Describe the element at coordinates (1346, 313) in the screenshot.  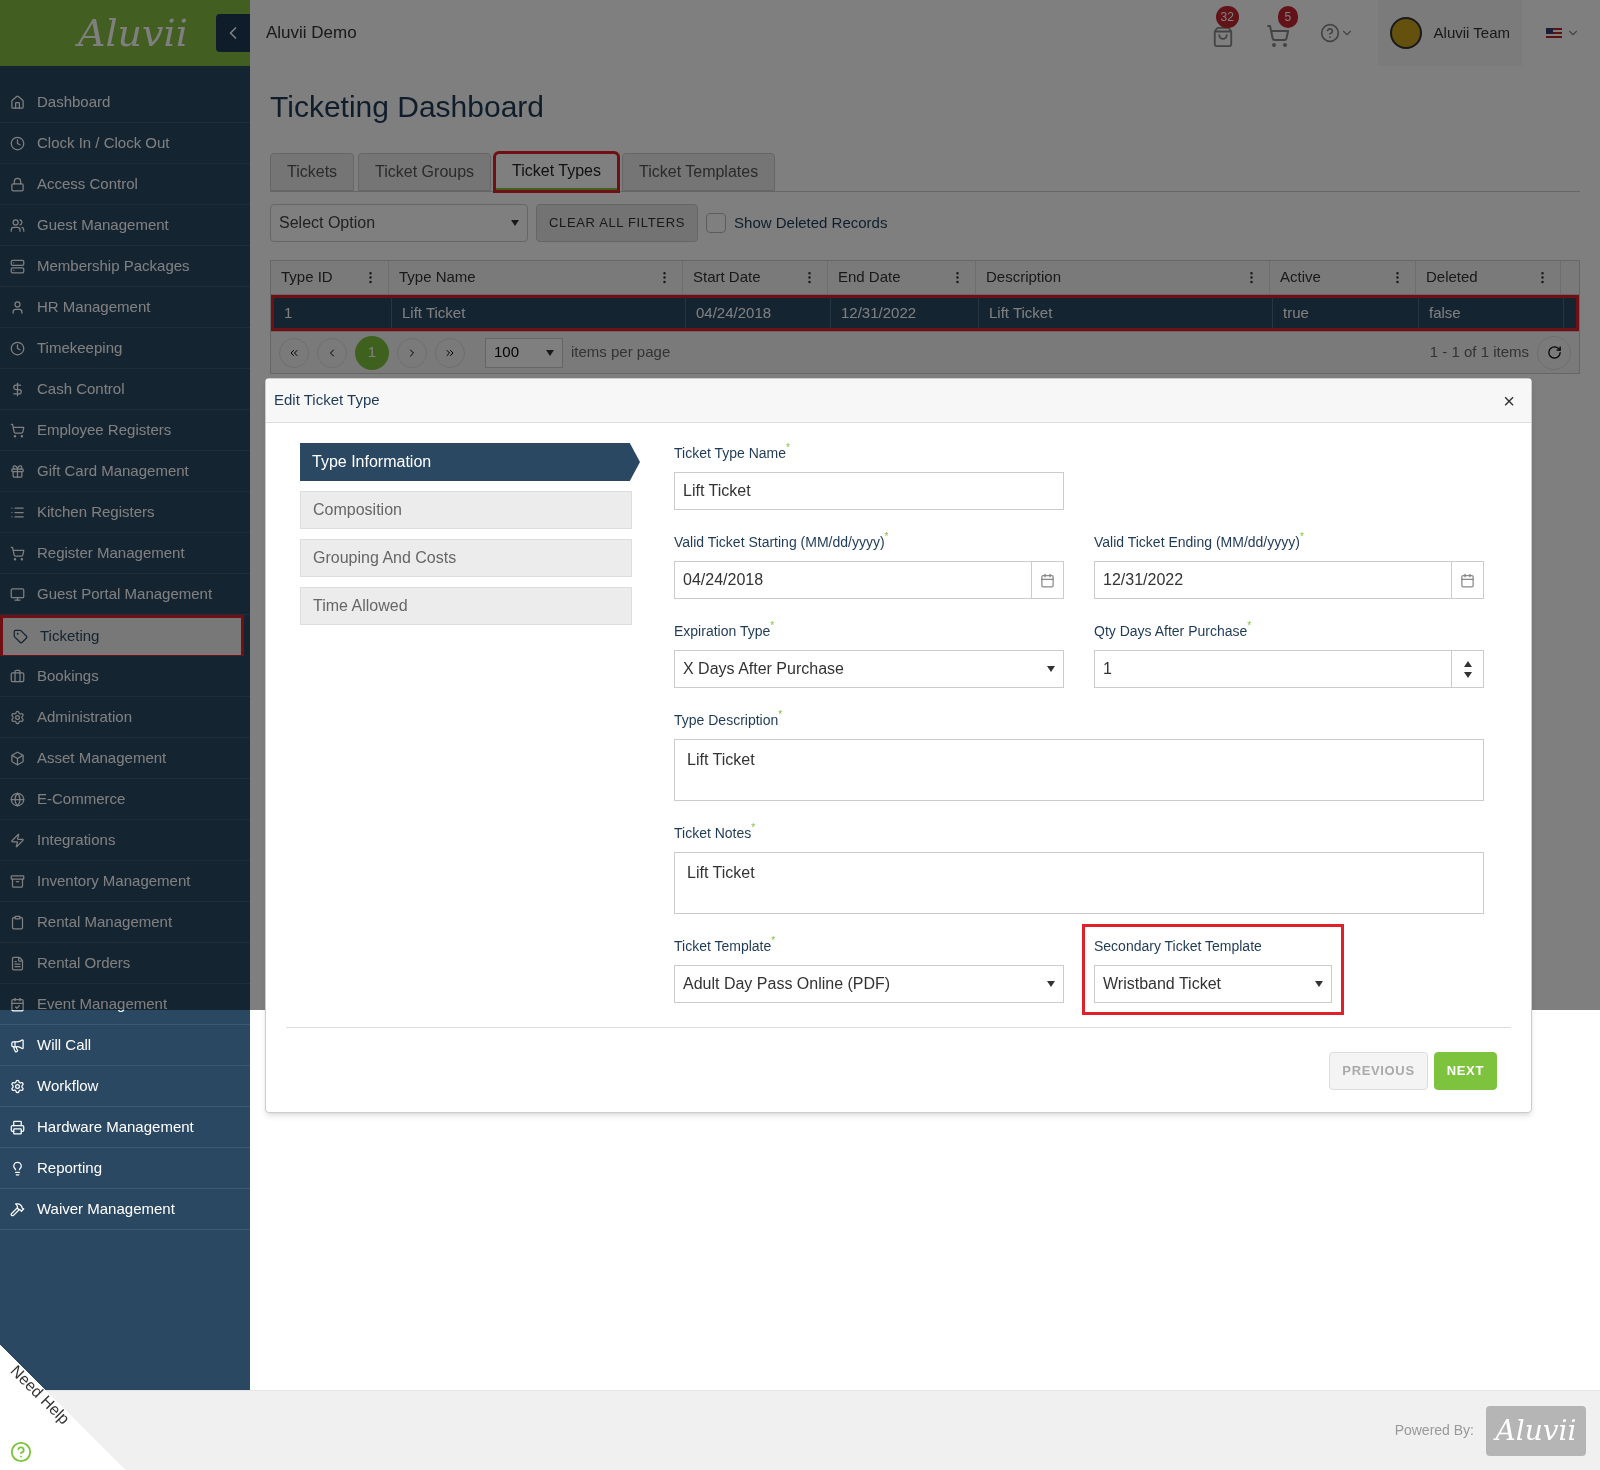
I see `table-cell: true` at that location.